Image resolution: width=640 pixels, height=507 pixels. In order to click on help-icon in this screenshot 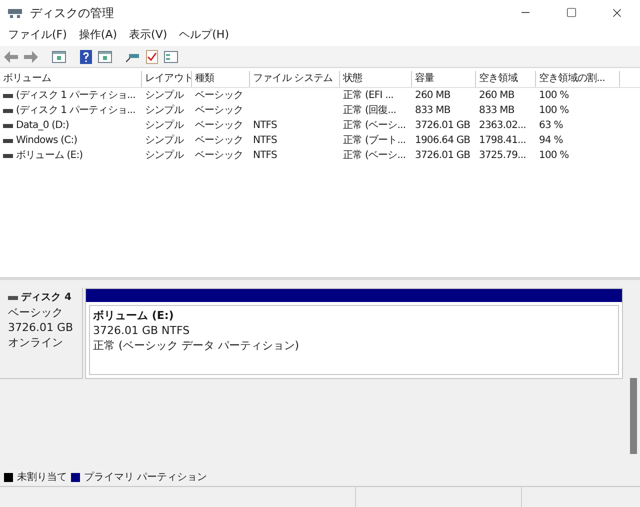, I will do `click(86, 57)`.